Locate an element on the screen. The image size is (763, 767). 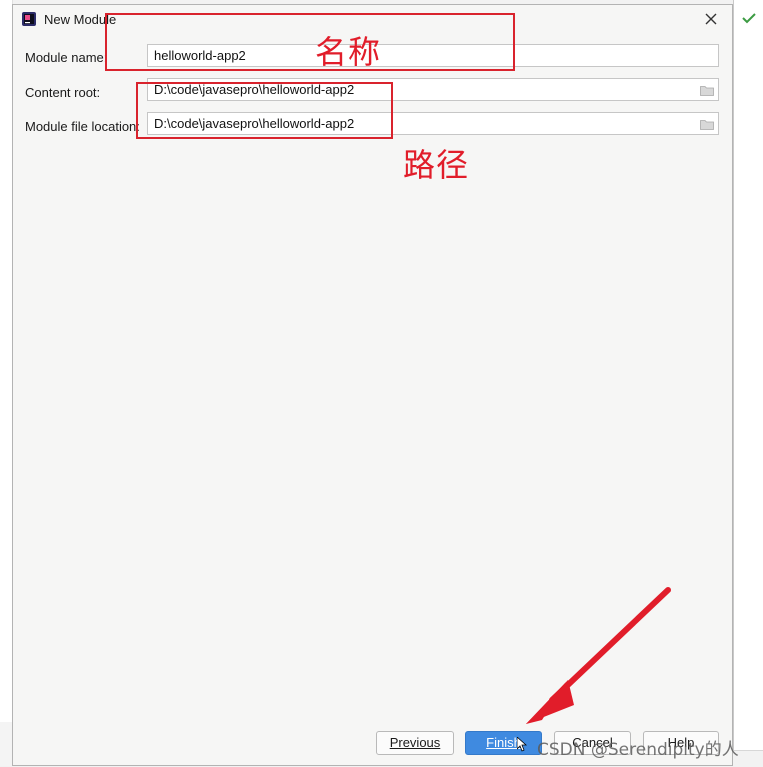
content-root-label: Content root: is located at coordinates (63, 92).